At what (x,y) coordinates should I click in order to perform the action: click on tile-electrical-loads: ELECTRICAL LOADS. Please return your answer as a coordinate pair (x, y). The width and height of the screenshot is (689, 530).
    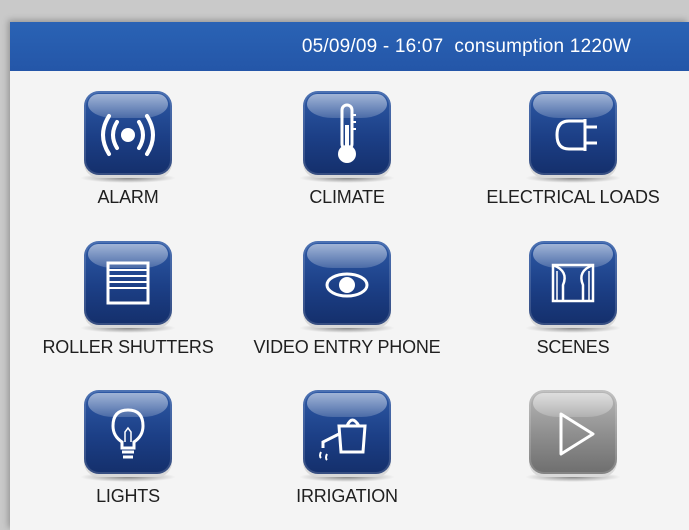
    Looking at the image, I should click on (573, 149).